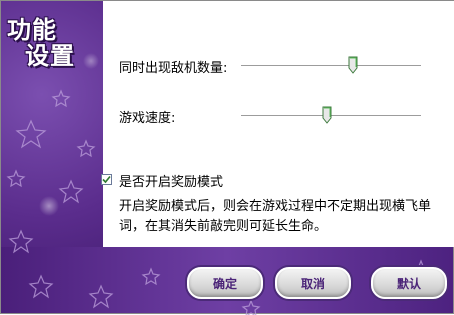 The width and height of the screenshot is (454, 315). Describe the element at coordinates (147, 118) in the screenshot. I see `game-speed-label: 游戏速度:` at that location.